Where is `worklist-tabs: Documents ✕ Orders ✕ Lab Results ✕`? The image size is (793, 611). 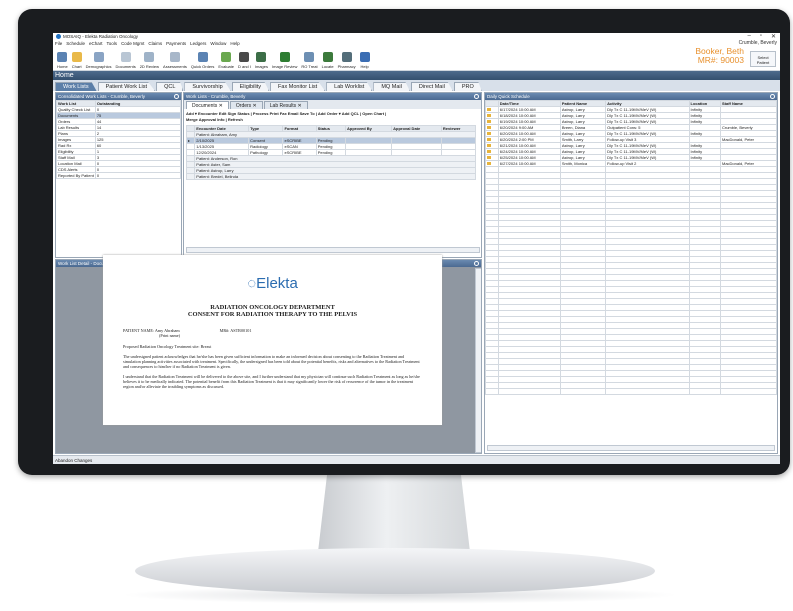
worklist-tabs: Documents ✕ Orders ✕ Lab Results ✕ is located at coordinates (332, 104).